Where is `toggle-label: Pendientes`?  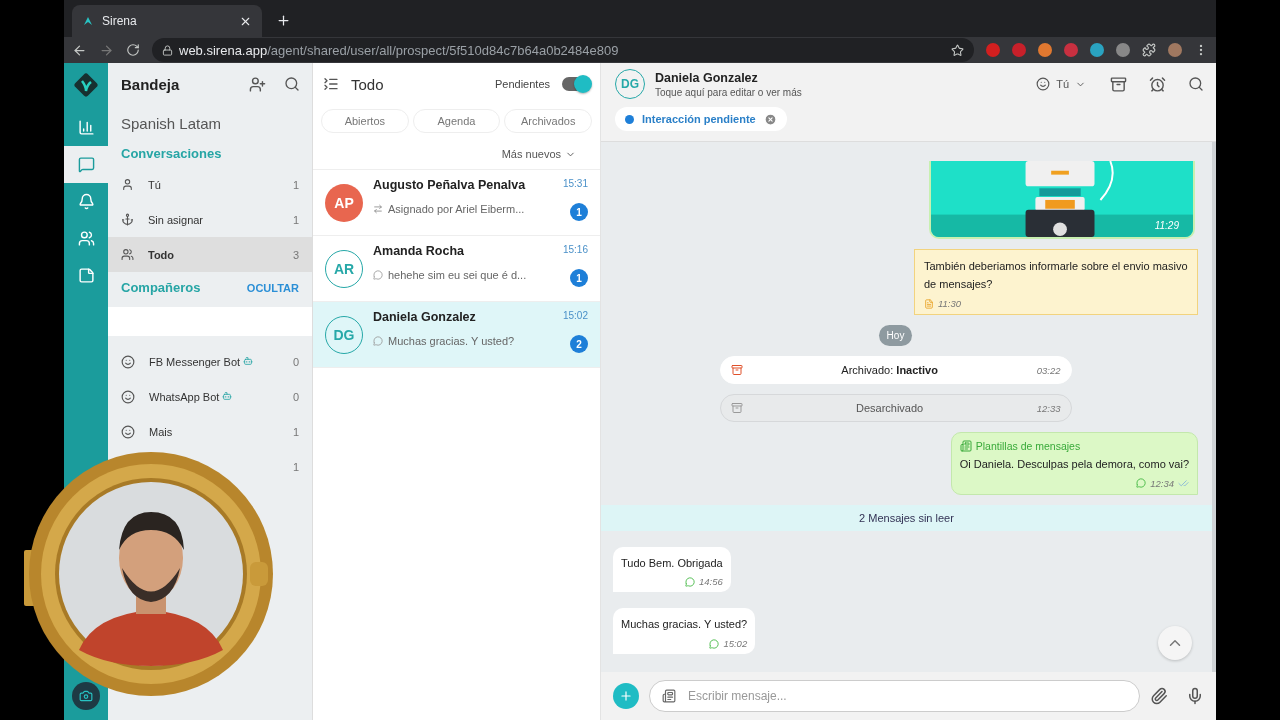 toggle-label: Pendientes is located at coordinates (522, 84).